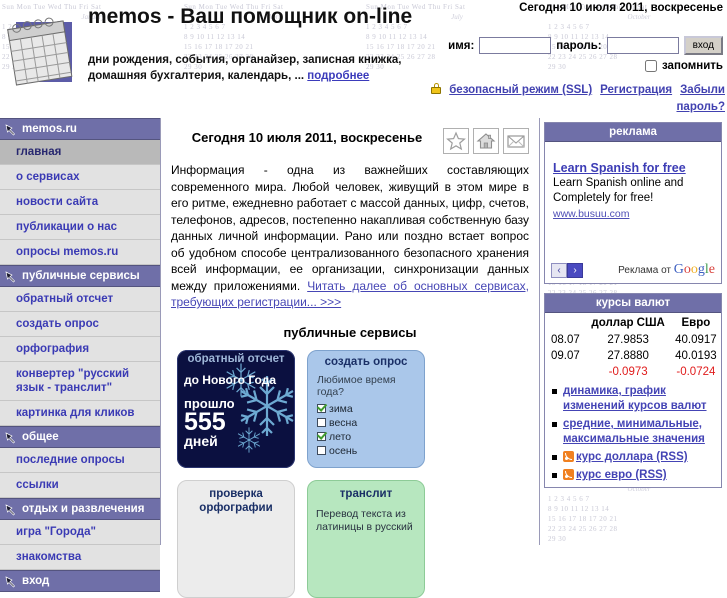  I want to click on services-title: публичные сервисы, so click(350, 332).